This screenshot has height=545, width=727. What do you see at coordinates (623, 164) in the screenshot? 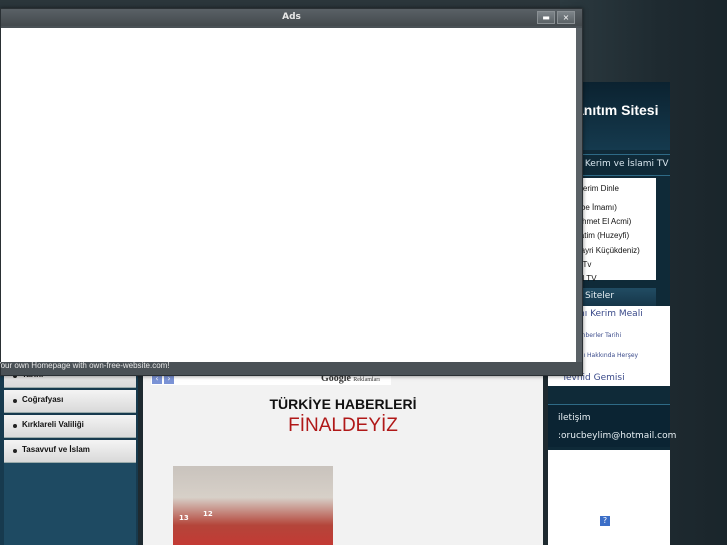
I see `tv-section-title: 'ı Kerim ve İslami TV` at bounding box center [623, 164].